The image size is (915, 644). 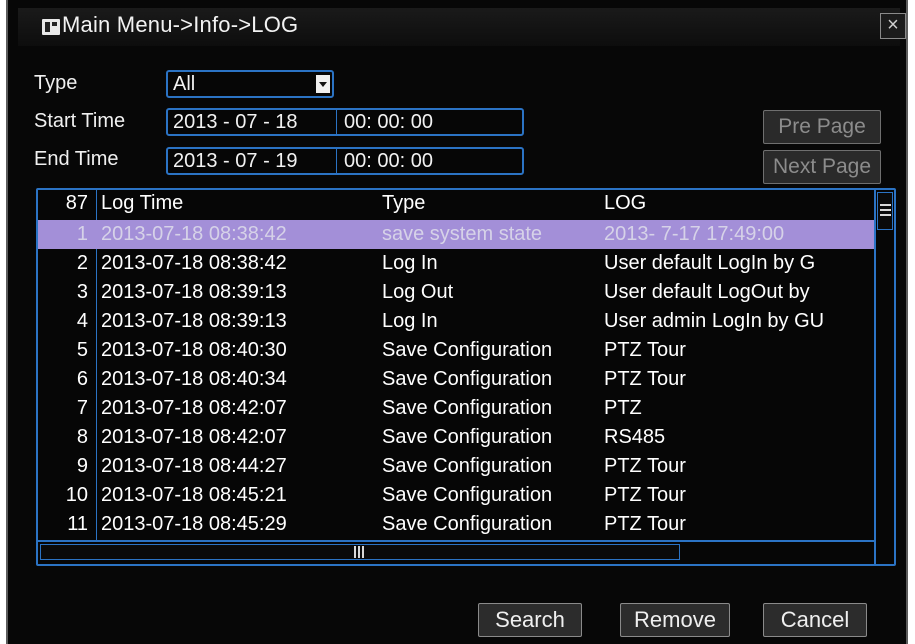 What do you see at coordinates (635, 437) in the screenshot?
I see `row-log: RS485` at bounding box center [635, 437].